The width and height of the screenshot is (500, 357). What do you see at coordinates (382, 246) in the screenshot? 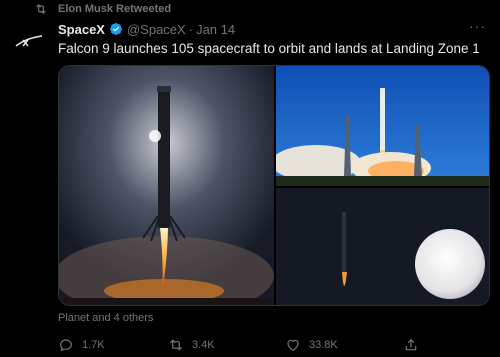
I see `photo-night-launch-moon` at bounding box center [382, 246].